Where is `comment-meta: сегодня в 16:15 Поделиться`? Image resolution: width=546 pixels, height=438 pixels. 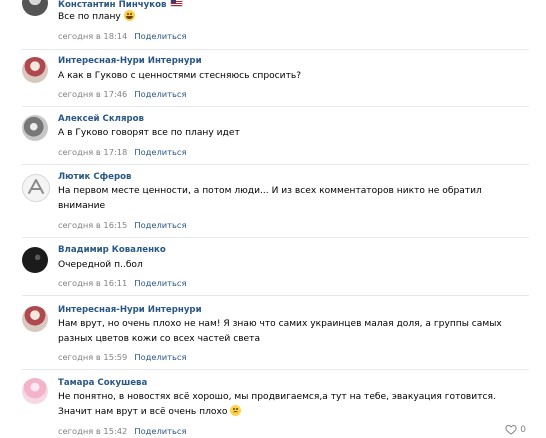
comment-meta: сегодня в 16:15 Поделиться is located at coordinates (122, 225).